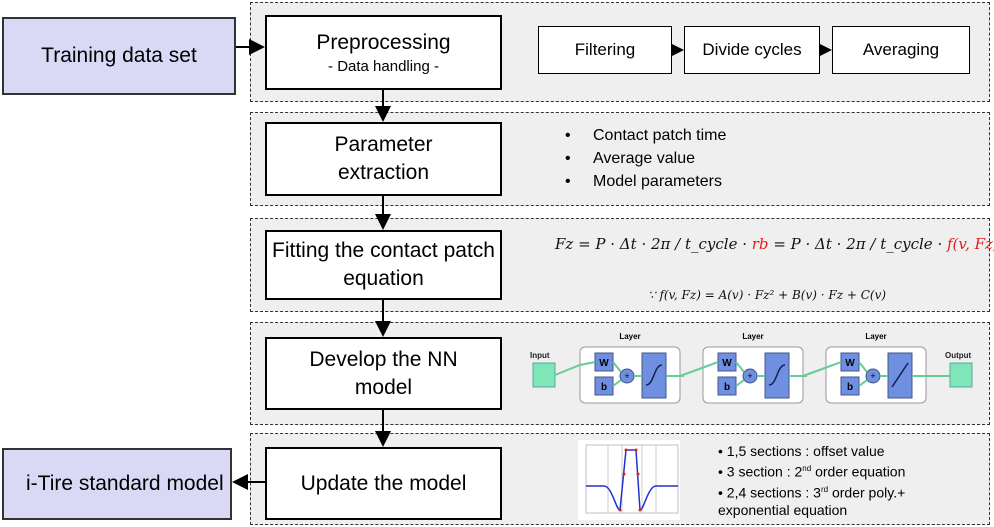 The width and height of the screenshot is (994, 527). I want to click on substep-divide-cycles: Divide cycles, so click(752, 50).